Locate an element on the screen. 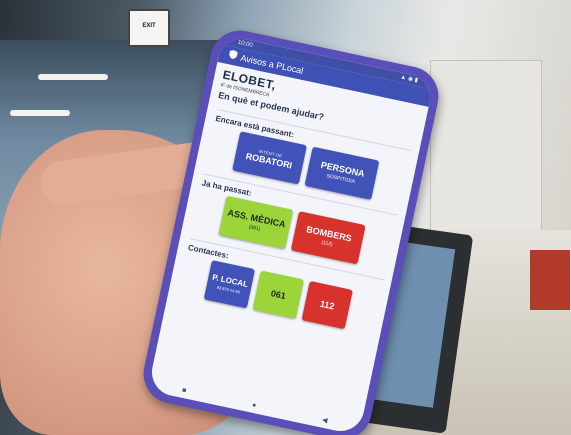 This screenshot has width=571, height=435. exit-sign: EXIT is located at coordinates (149, 28).